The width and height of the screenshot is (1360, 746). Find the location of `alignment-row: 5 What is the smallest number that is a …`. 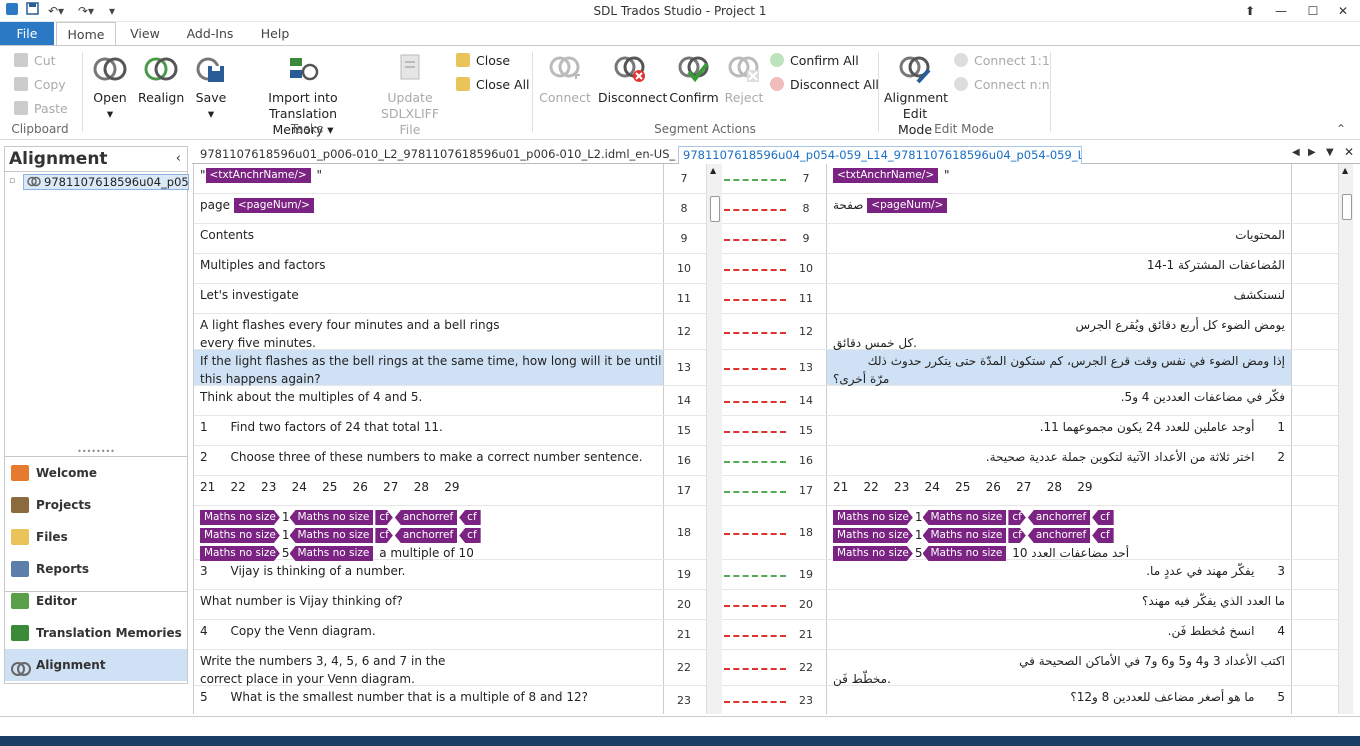

alignment-row: 5 What is the smallest number that is a … is located at coordinates (767, 700).